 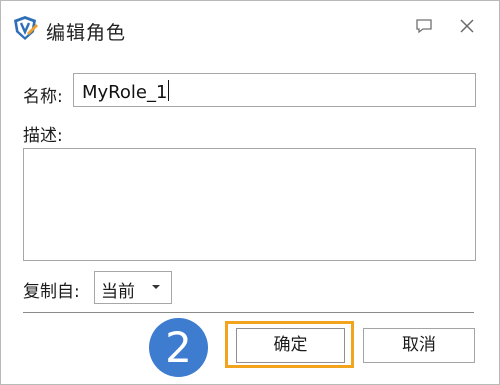 What do you see at coordinates (169, 90) in the screenshot?
I see `text-caret` at bounding box center [169, 90].